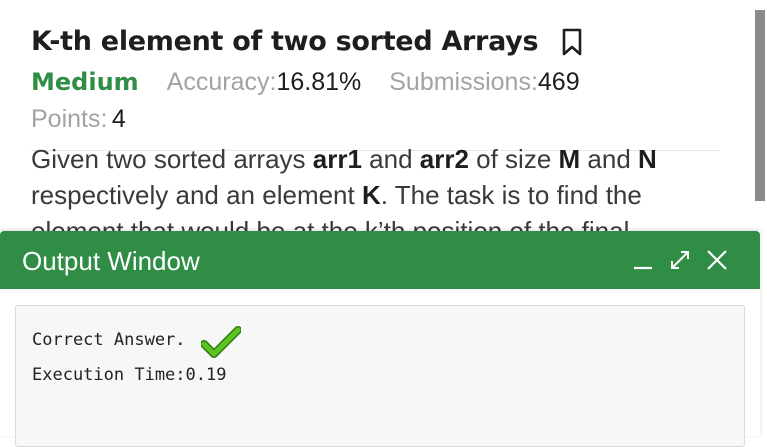  What do you see at coordinates (680, 260) in the screenshot?
I see `expand-icon` at bounding box center [680, 260].